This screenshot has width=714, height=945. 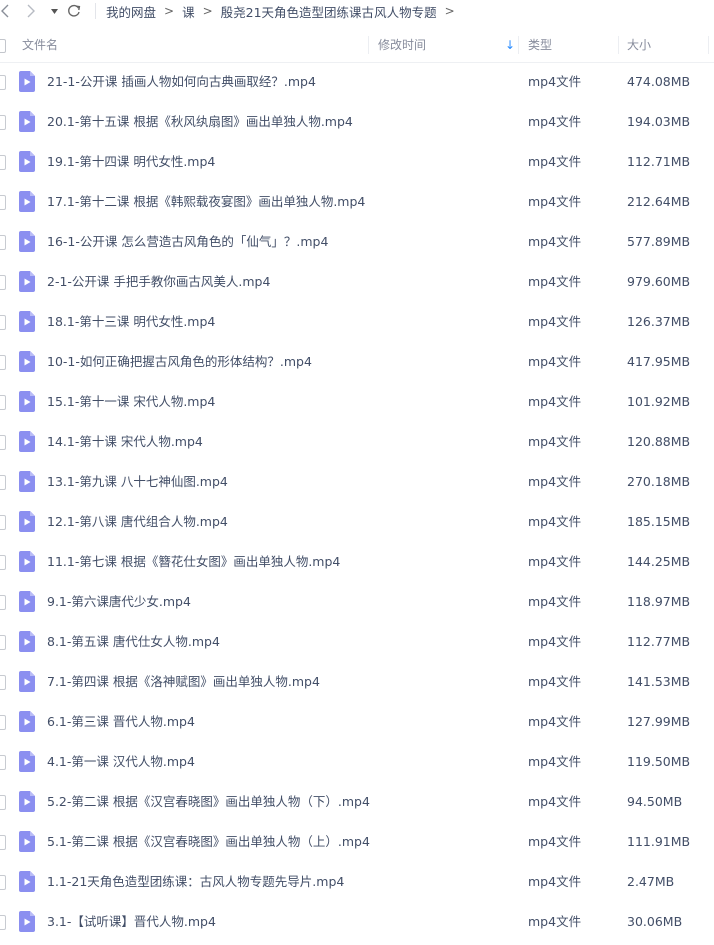 What do you see at coordinates (357, 362) in the screenshot?
I see `file-row: 10-1-如何正确把握古风角色的形体结构？.mp4 mp4文件 417.95MB` at bounding box center [357, 362].